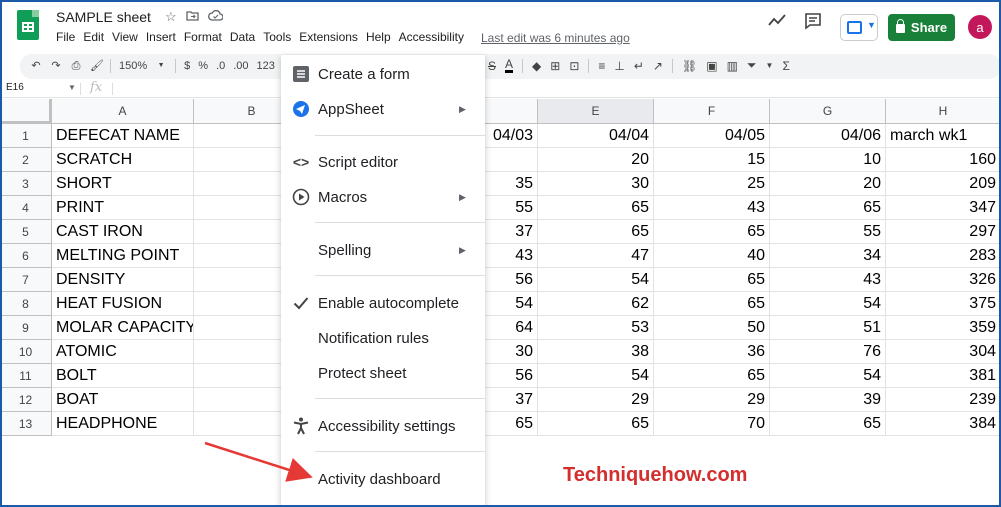 The width and height of the screenshot is (1001, 507). What do you see at coordinates (103, 17) in the screenshot?
I see `document-title: SAMPLE sheet` at bounding box center [103, 17].